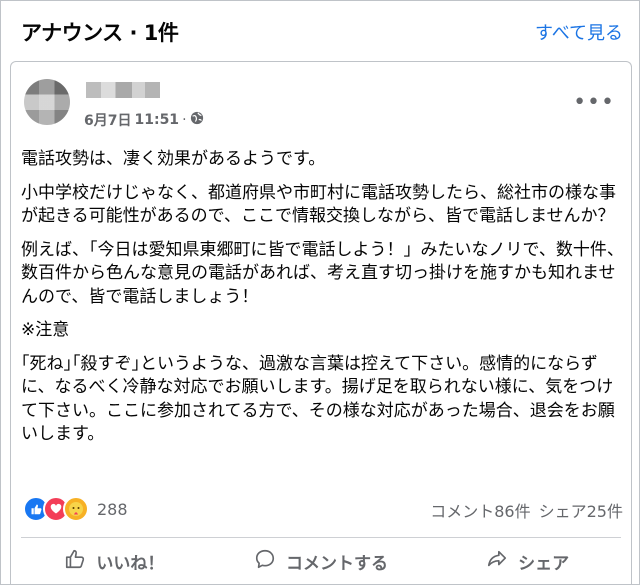  I want to click on author-name-blurred, so click(123, 90).